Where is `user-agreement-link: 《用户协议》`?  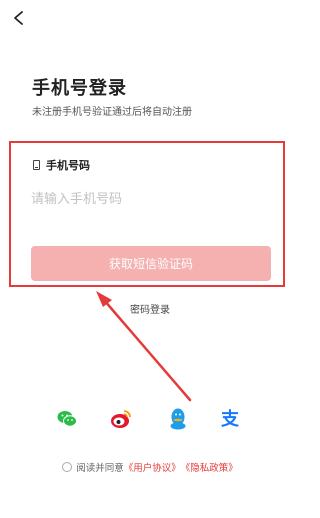 user-agreement-link: 《用户协议》 is located at coordinates (152, 467).